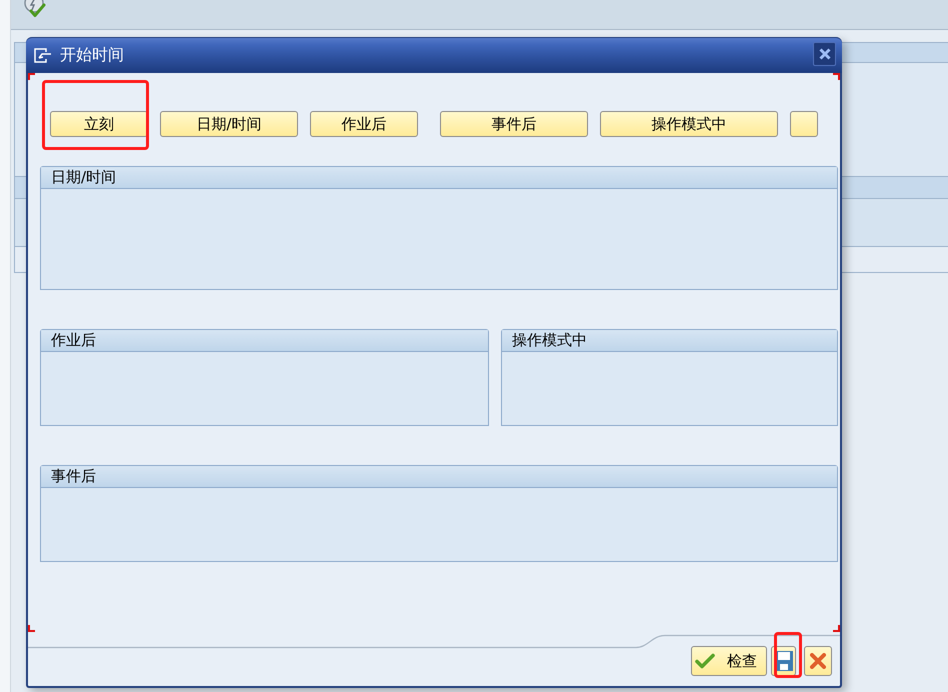 The image size is (948, 692). What do you see at coordinates (43, 55) in the screenshot?
I see `window-icon` at bounding box center [43, 55].